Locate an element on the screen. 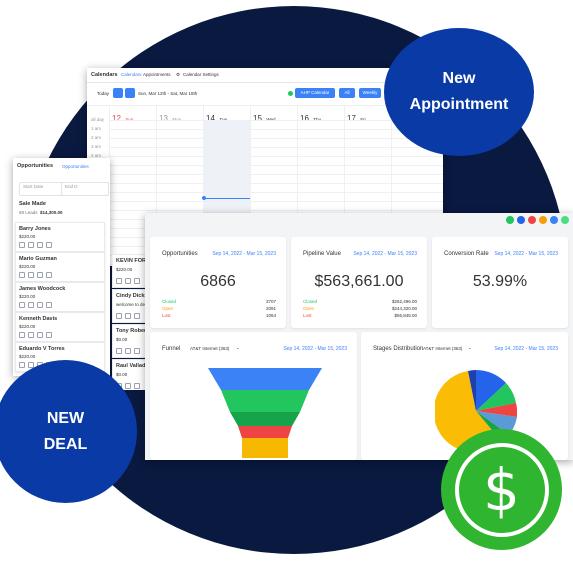  tab-calendars: Calendars is located at coordinates (131, 75).